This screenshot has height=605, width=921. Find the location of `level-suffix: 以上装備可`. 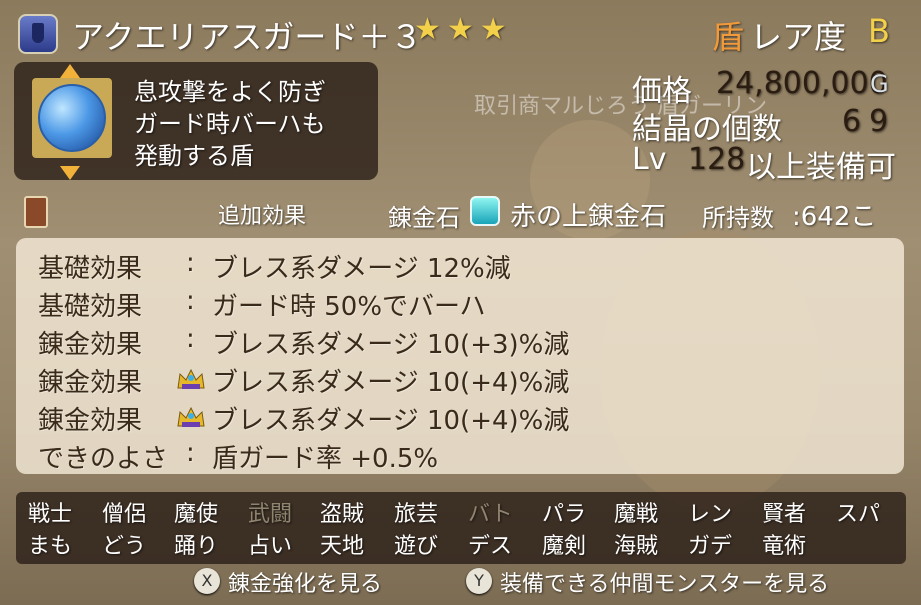

level-suffix: 以上装備可 is located at coordinates (821, 167).